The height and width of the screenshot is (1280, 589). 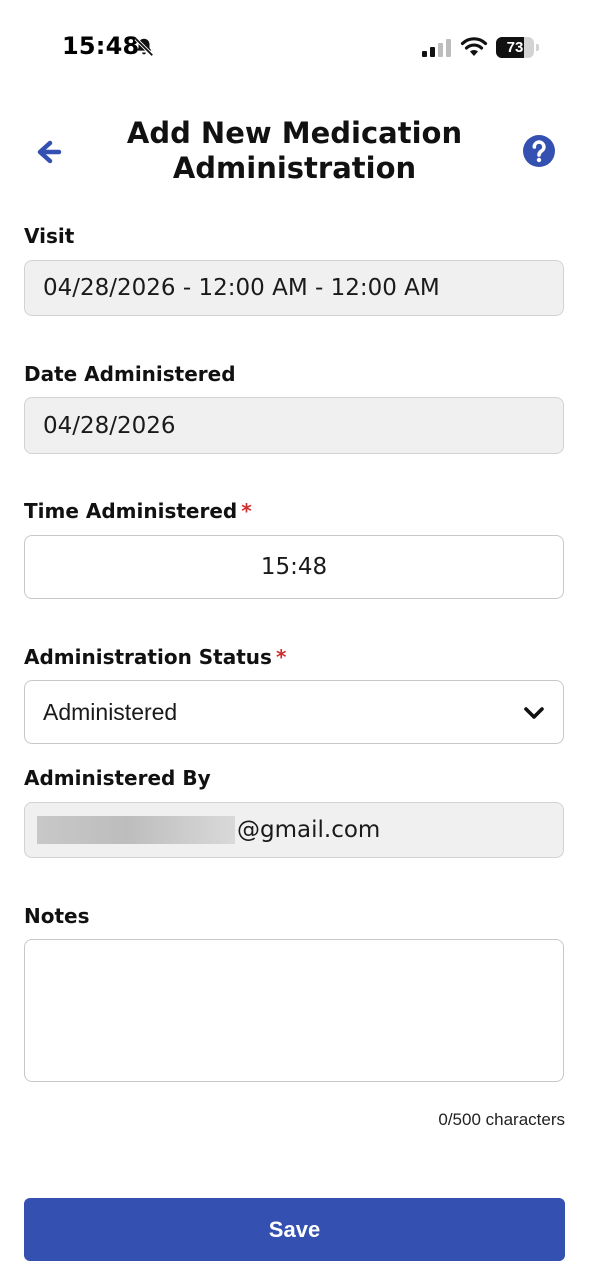 I want to click on time-administered-label: Time Administered *, so click(x=138, y=511).